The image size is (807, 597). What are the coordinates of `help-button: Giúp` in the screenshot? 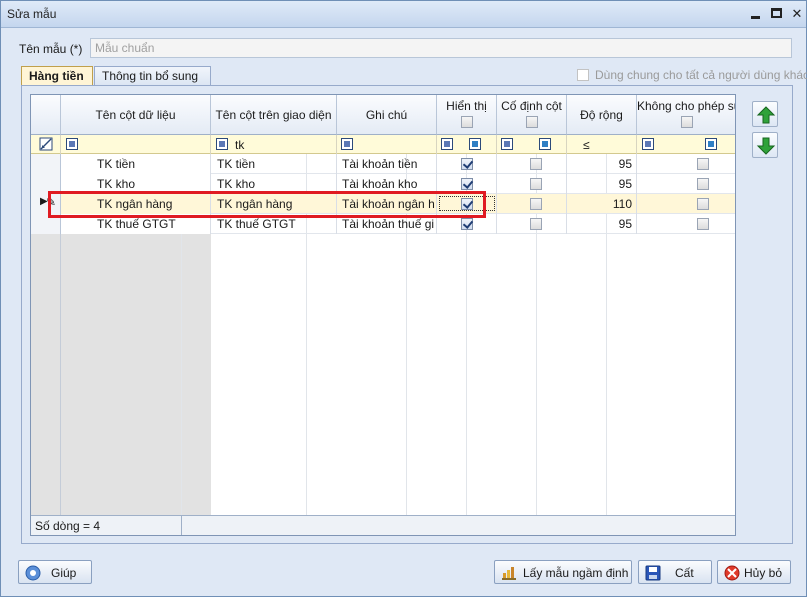 It's located at (55, 572).